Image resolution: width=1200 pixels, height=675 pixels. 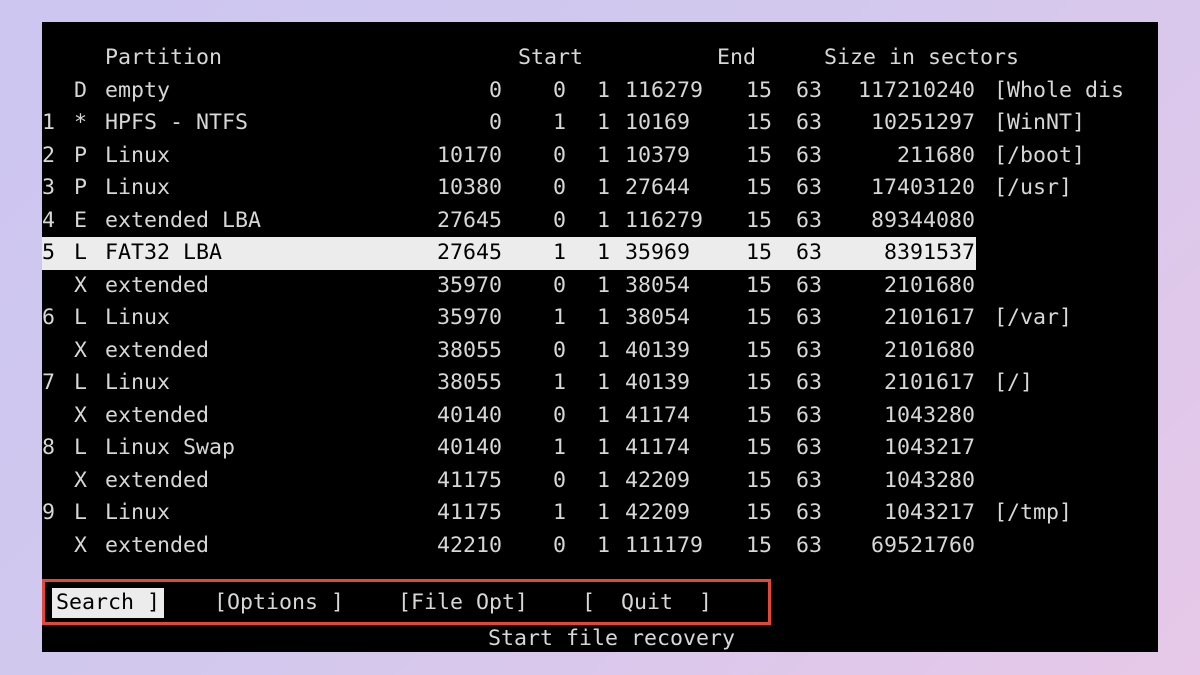 What do you see at coordinates (469, 285) in the screenshot?
I see `start-cylinder: 35970` at bounding box center [469, 285].